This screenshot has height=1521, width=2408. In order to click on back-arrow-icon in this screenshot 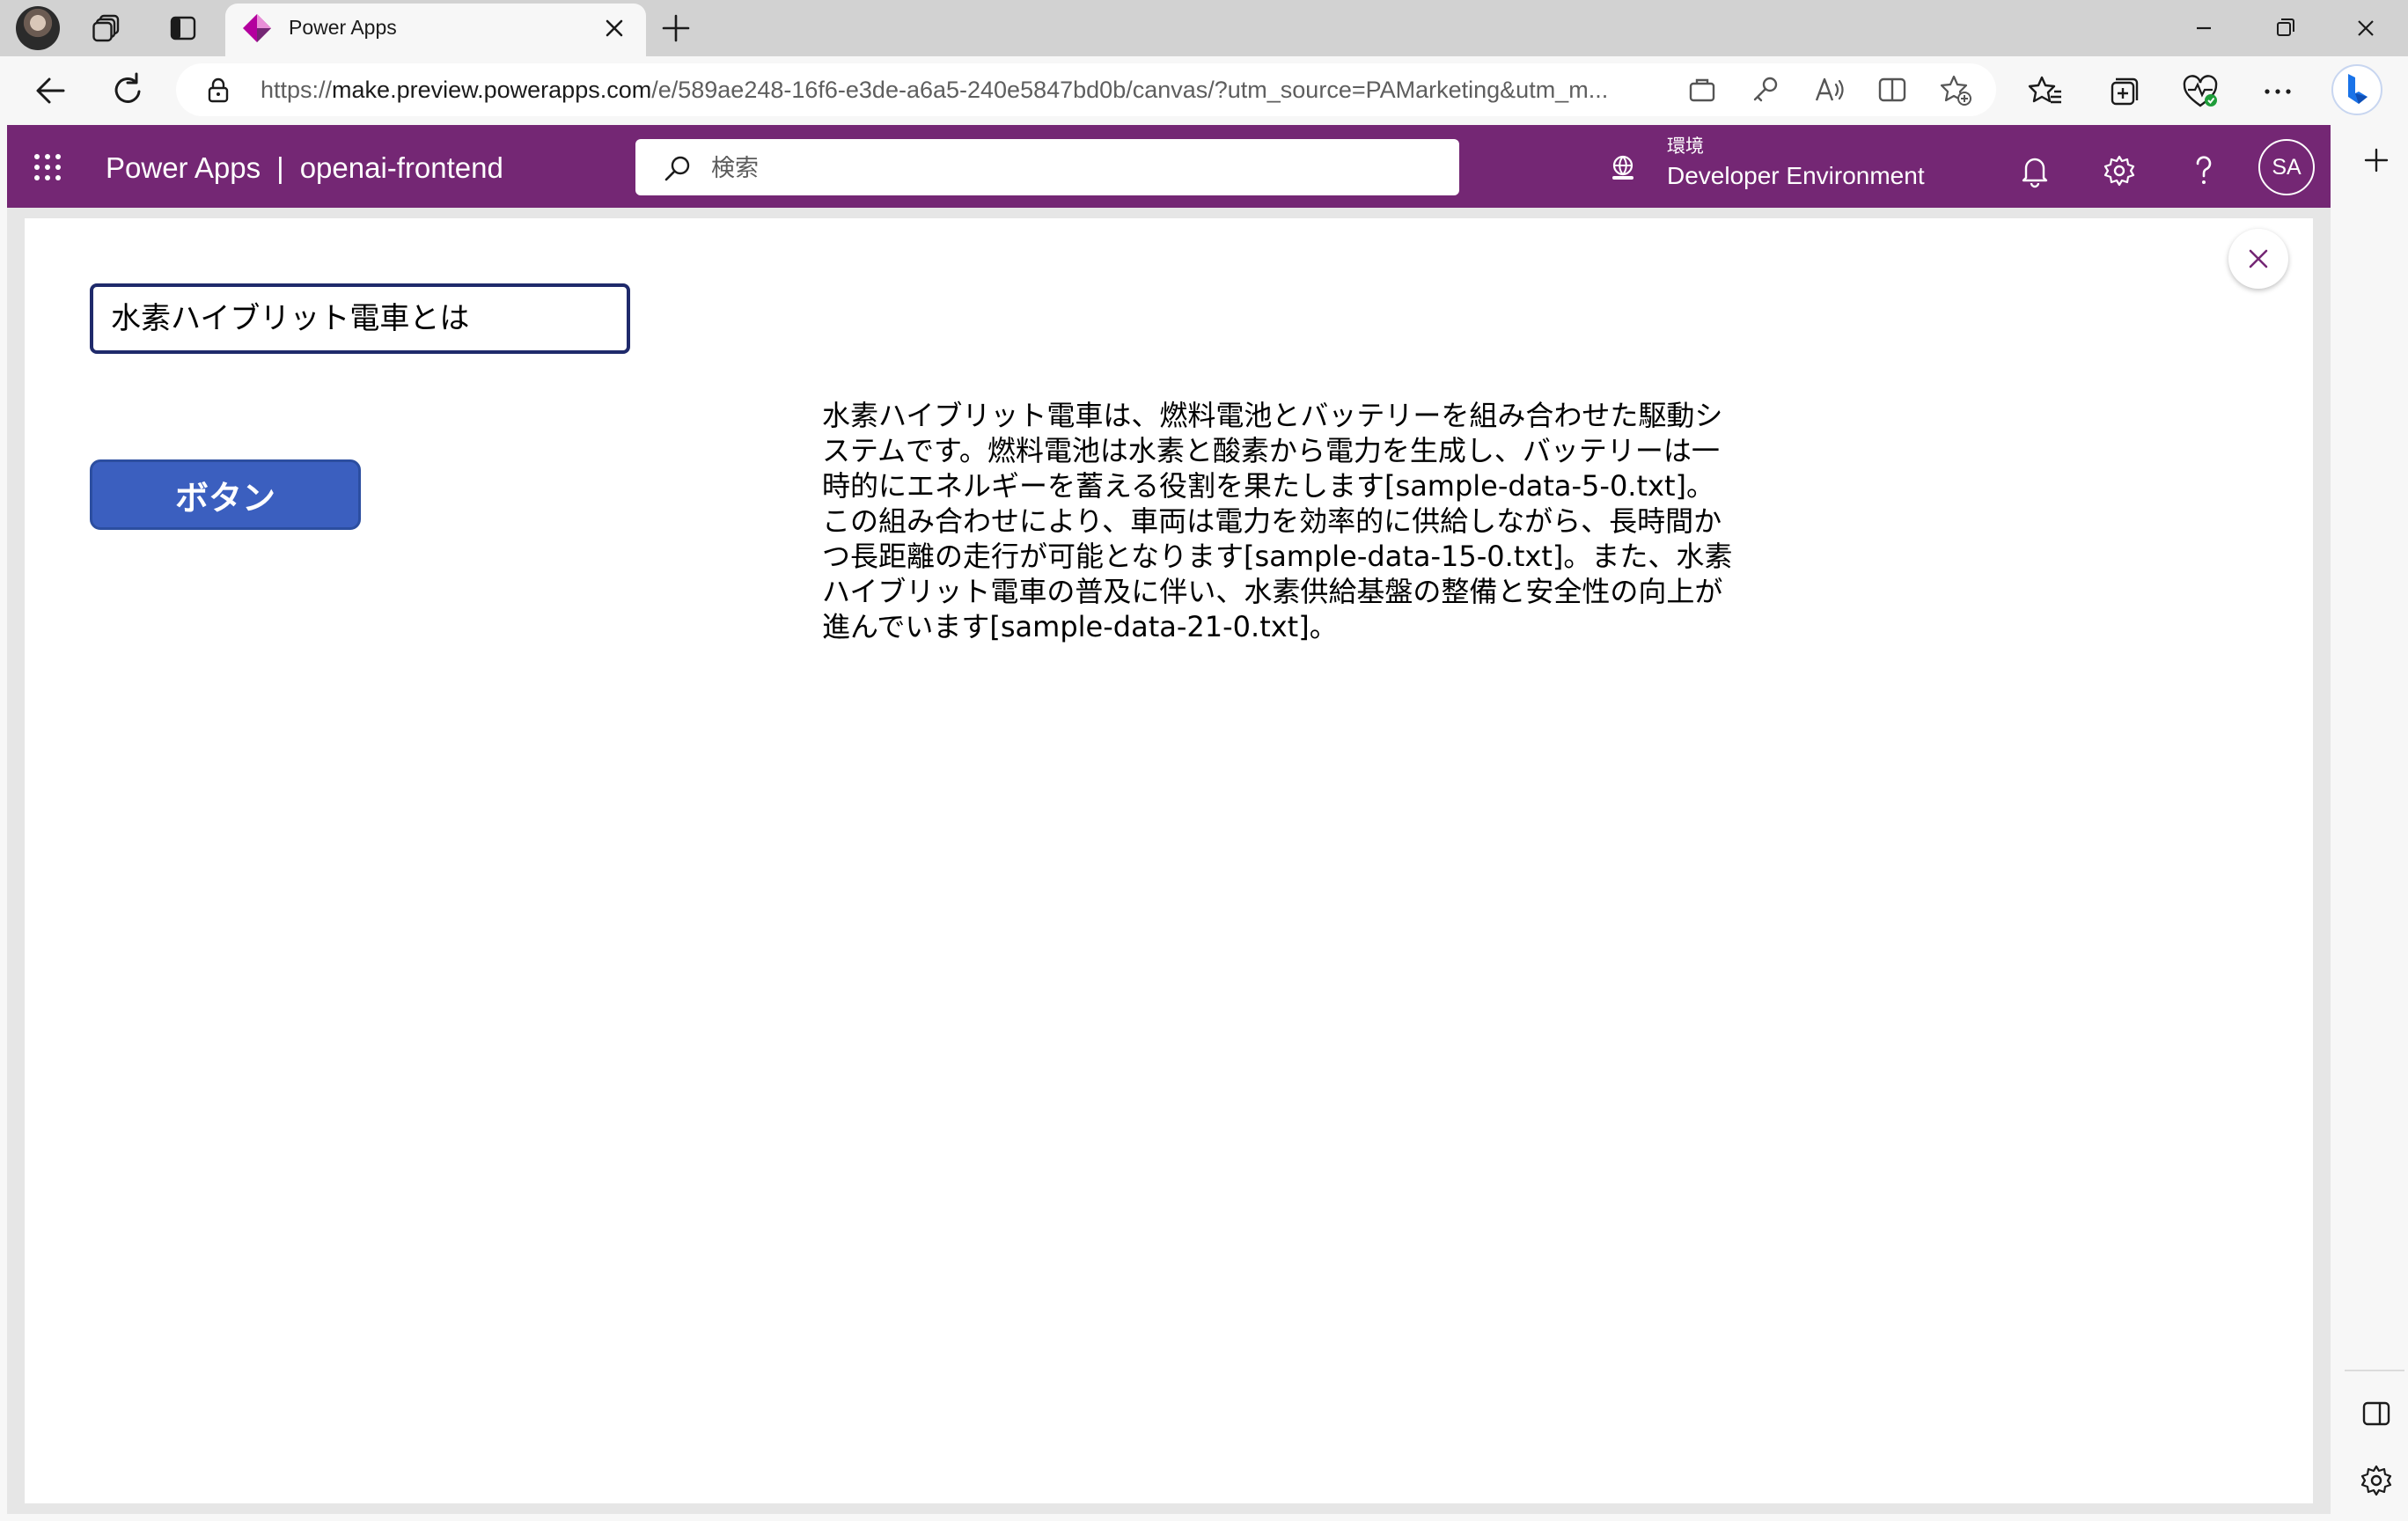, I will do `click(50, 91)`.